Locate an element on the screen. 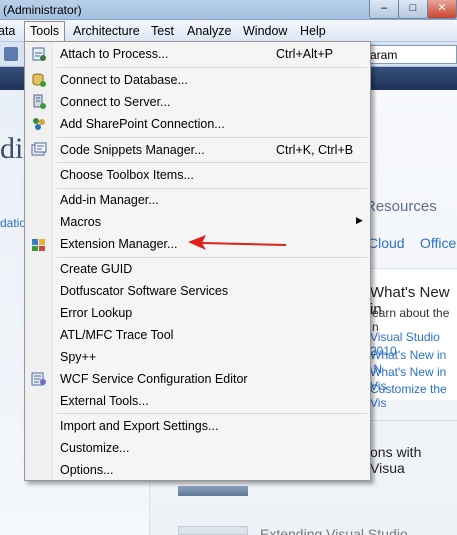  close-button: ✕ is located at coordinates (442, 9).